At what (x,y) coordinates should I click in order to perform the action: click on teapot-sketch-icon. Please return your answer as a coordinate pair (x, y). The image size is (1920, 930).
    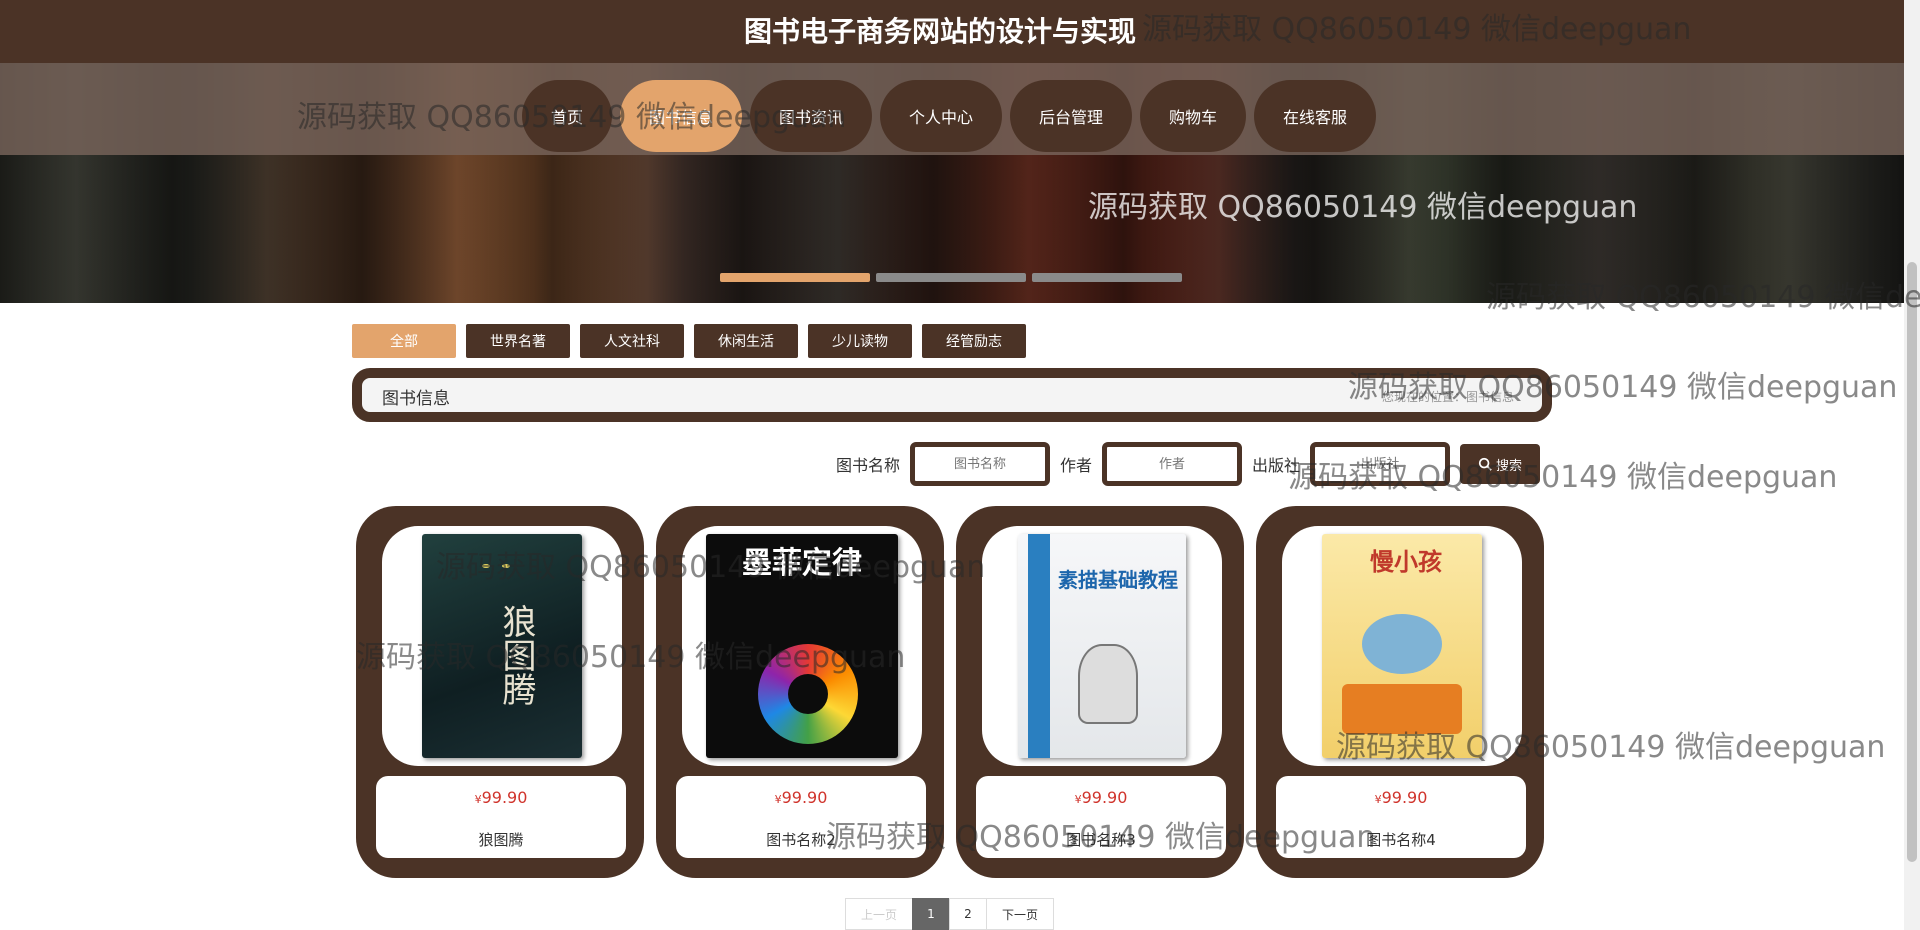
    Looking at the image, I should click on (1108, 684).